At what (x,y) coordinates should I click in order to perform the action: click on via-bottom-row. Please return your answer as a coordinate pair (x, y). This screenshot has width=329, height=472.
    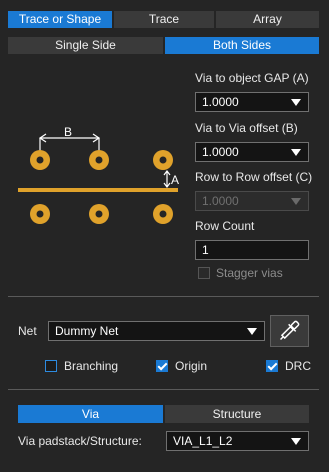
    Looking at the image, I should click on (101, 214).